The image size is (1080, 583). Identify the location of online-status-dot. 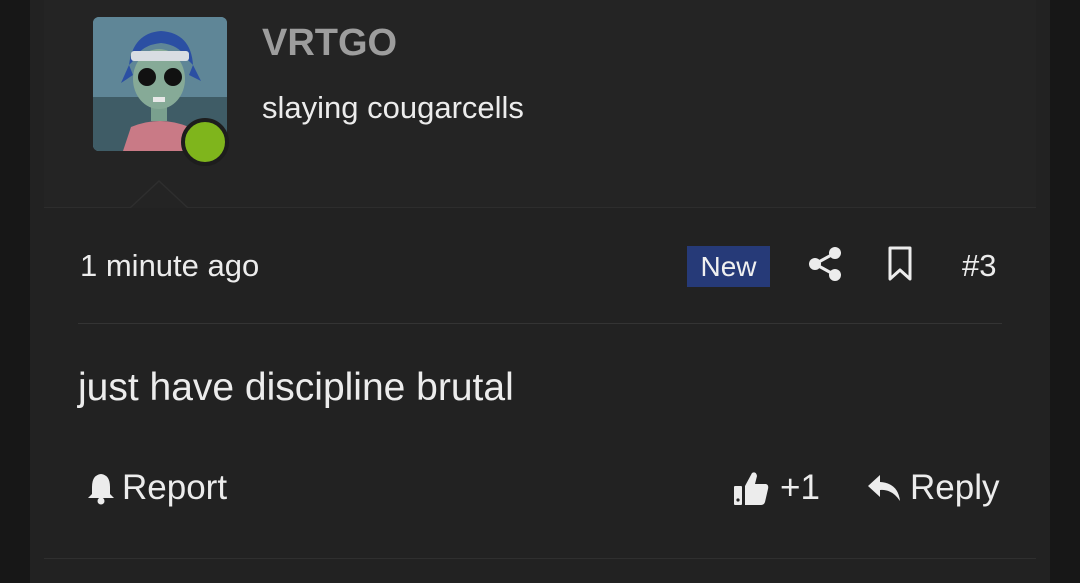
(205, 142).